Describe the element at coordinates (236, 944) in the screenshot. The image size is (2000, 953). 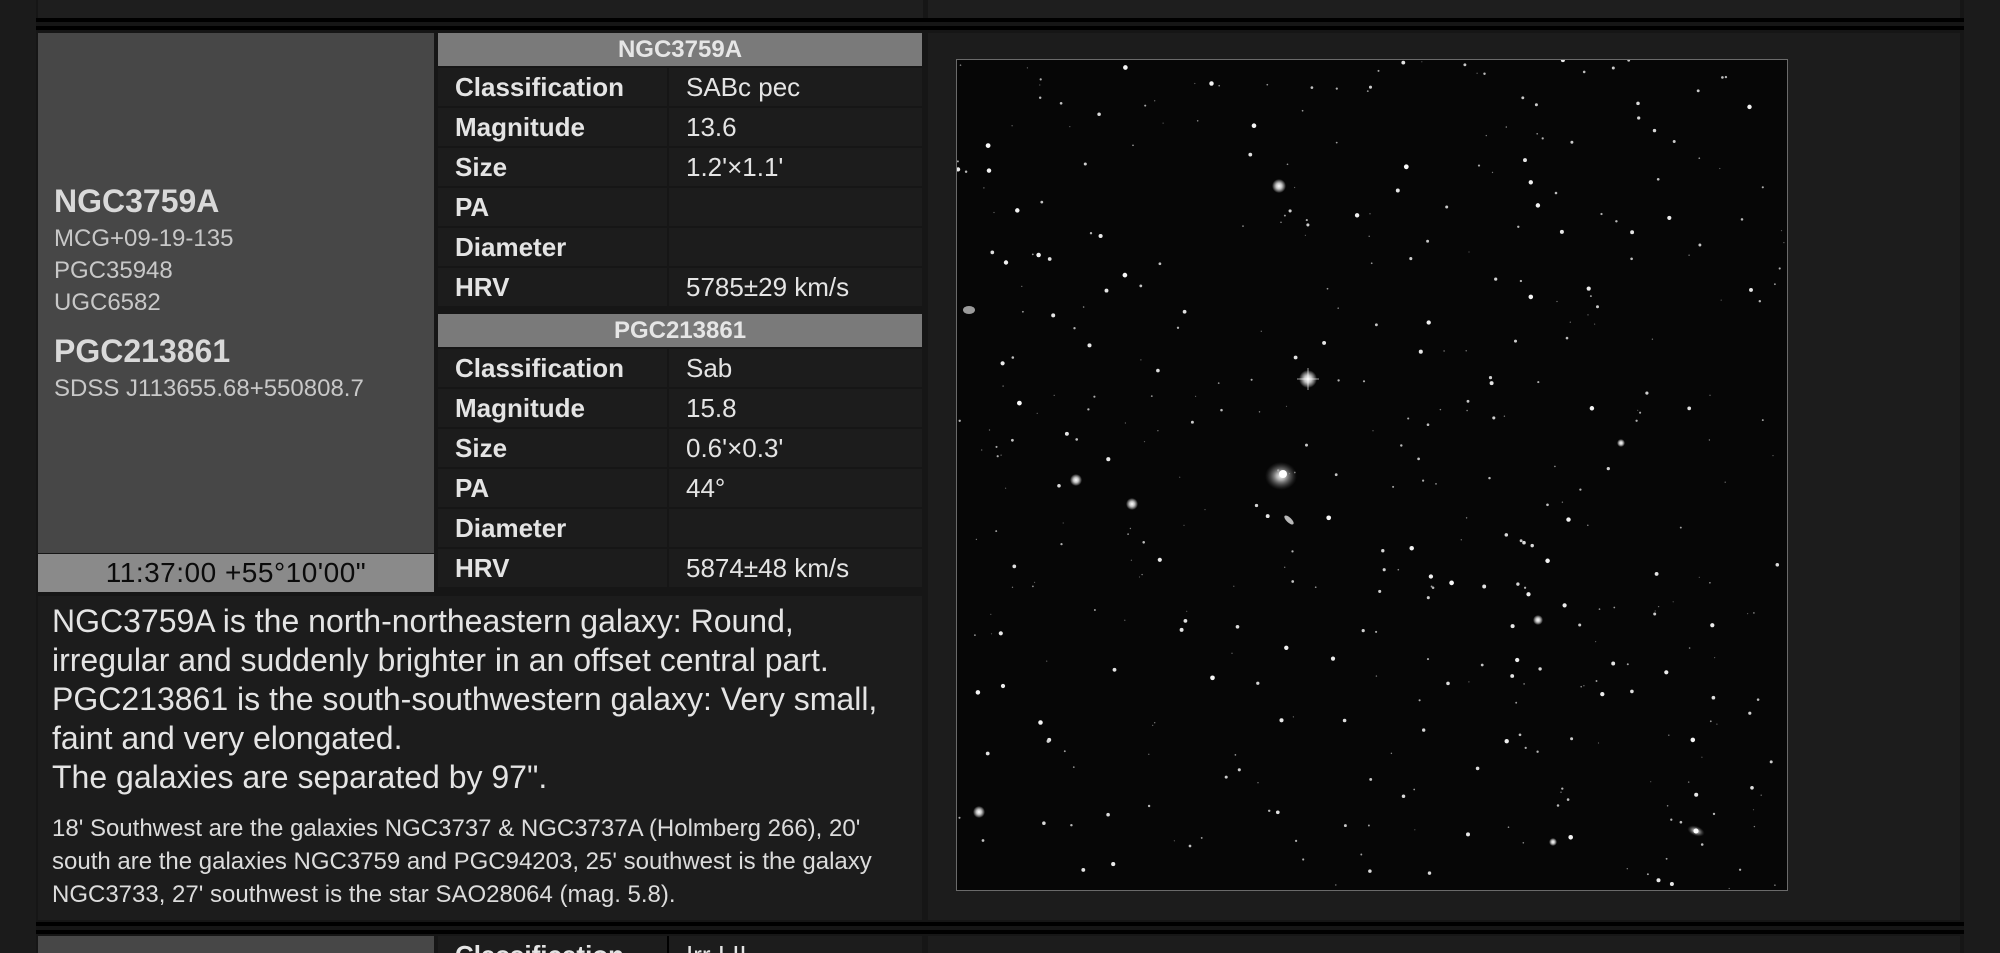
I see `next-row-name-panel` at that location.